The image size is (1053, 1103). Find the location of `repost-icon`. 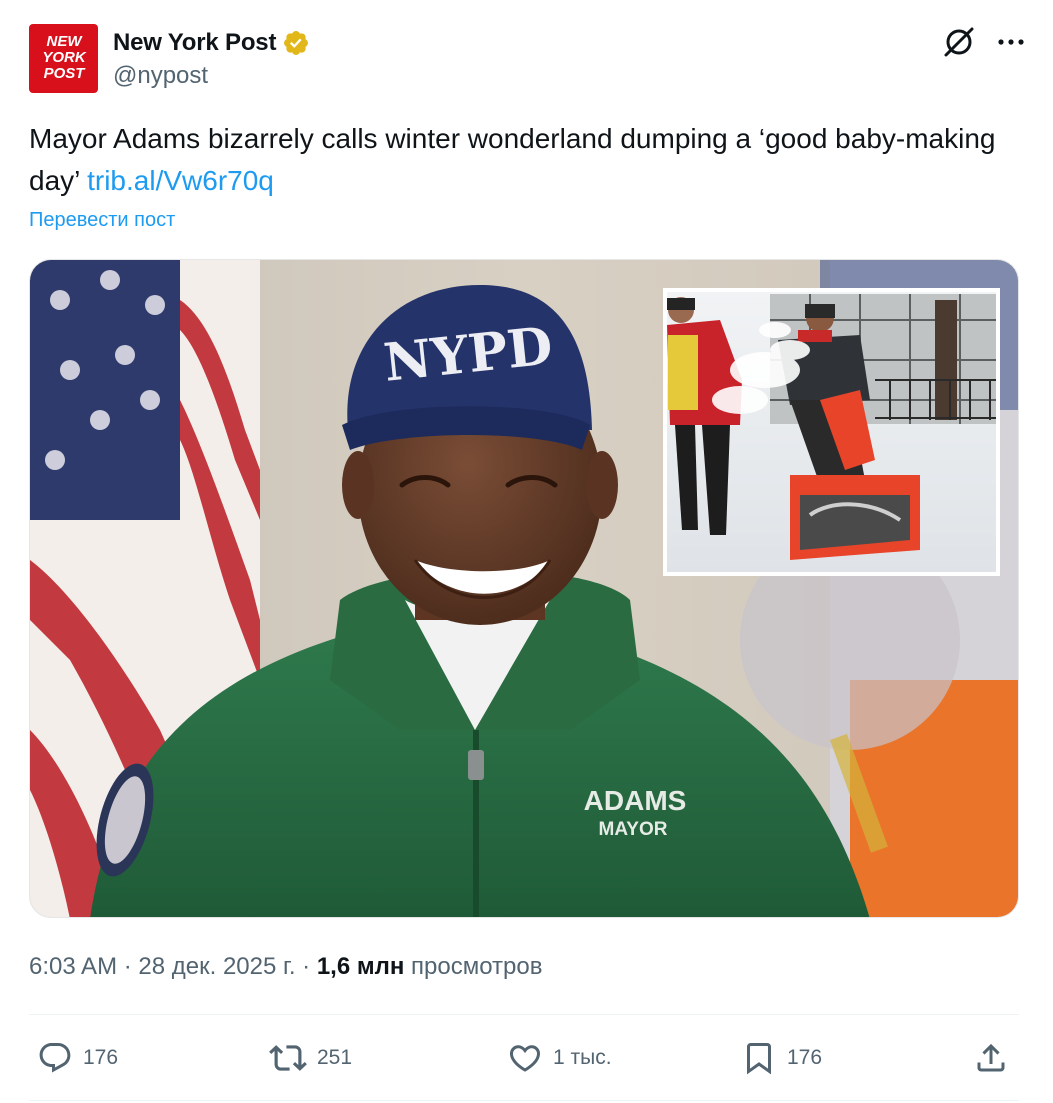

repost-icon is located at coordinates (288, 1058).